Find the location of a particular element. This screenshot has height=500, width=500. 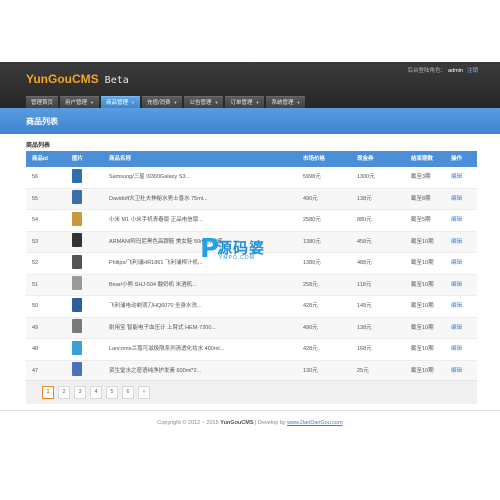

product-id: 48 is located at coordinates (35, 349).